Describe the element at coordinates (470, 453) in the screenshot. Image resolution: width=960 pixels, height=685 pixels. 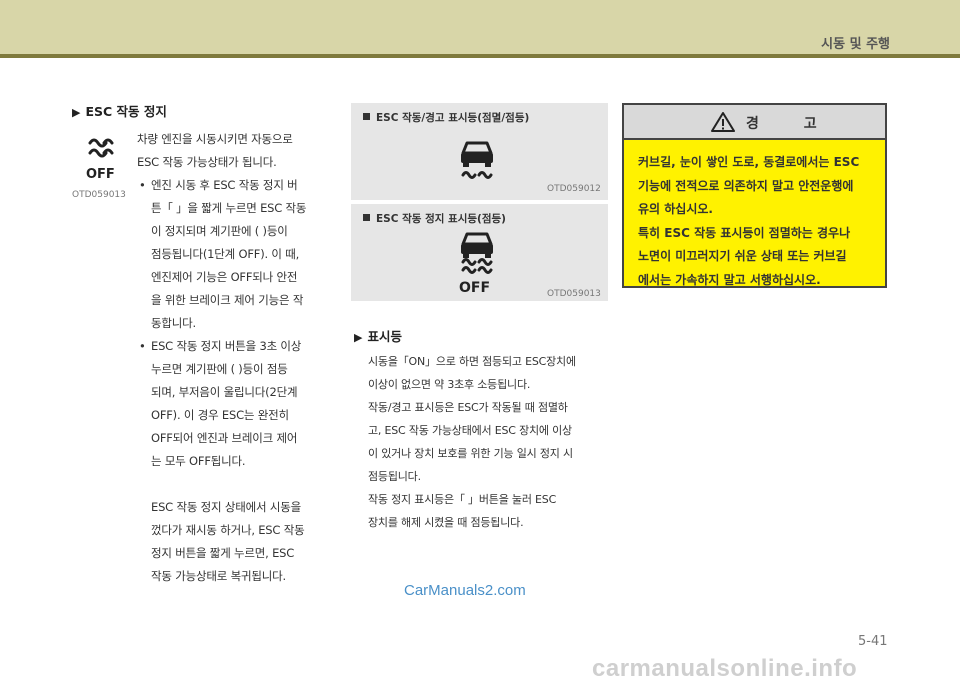
I see `text-line: 이 있거나 장치 보호를 위한 기능 일시 정지 시` at that location.